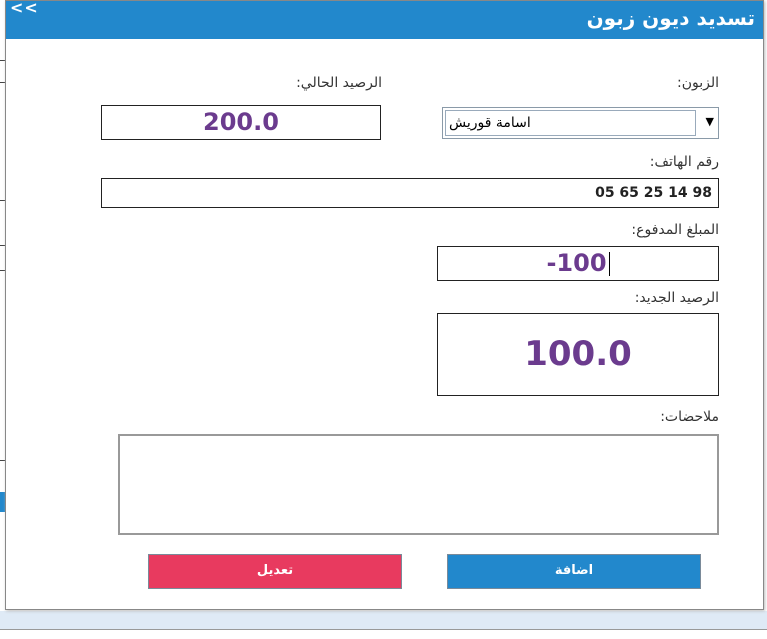  I want to click on customer-select: اسامة قوريش ▼, so click(580, 123).